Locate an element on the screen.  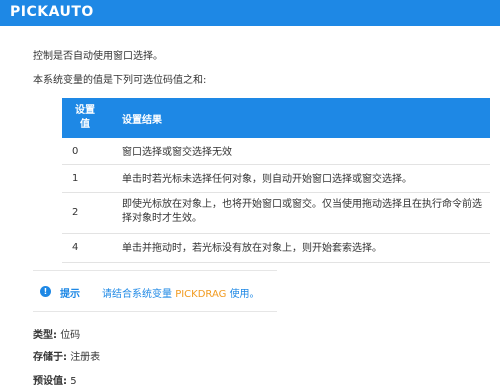
table-row: 0 窗口选择或窗交选择无效 is located at coordinates (276, 151).